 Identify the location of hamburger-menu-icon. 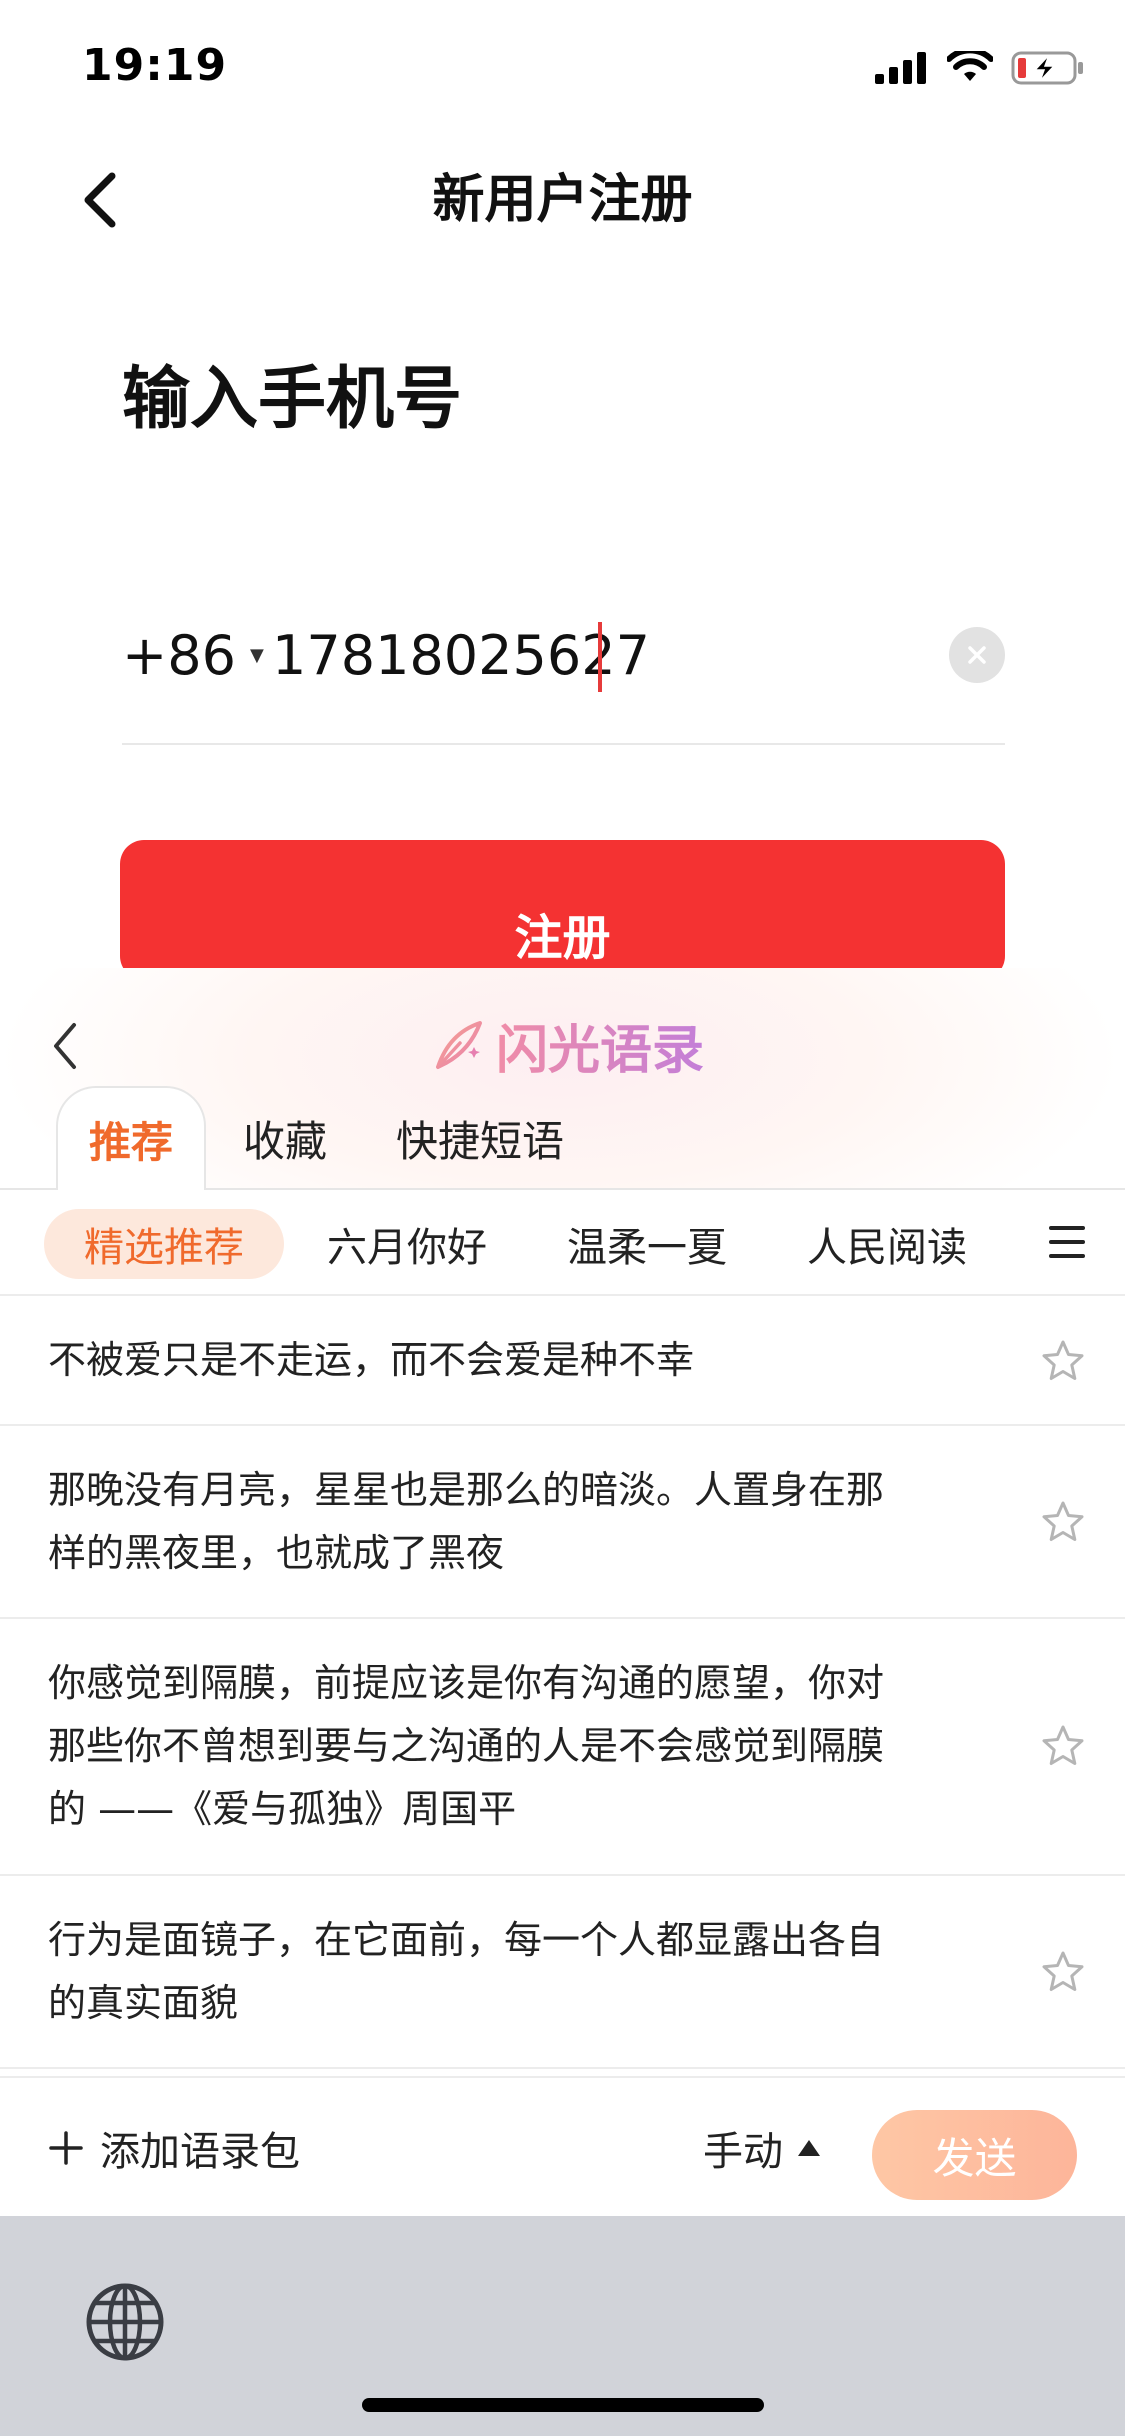
(1067, 1242).